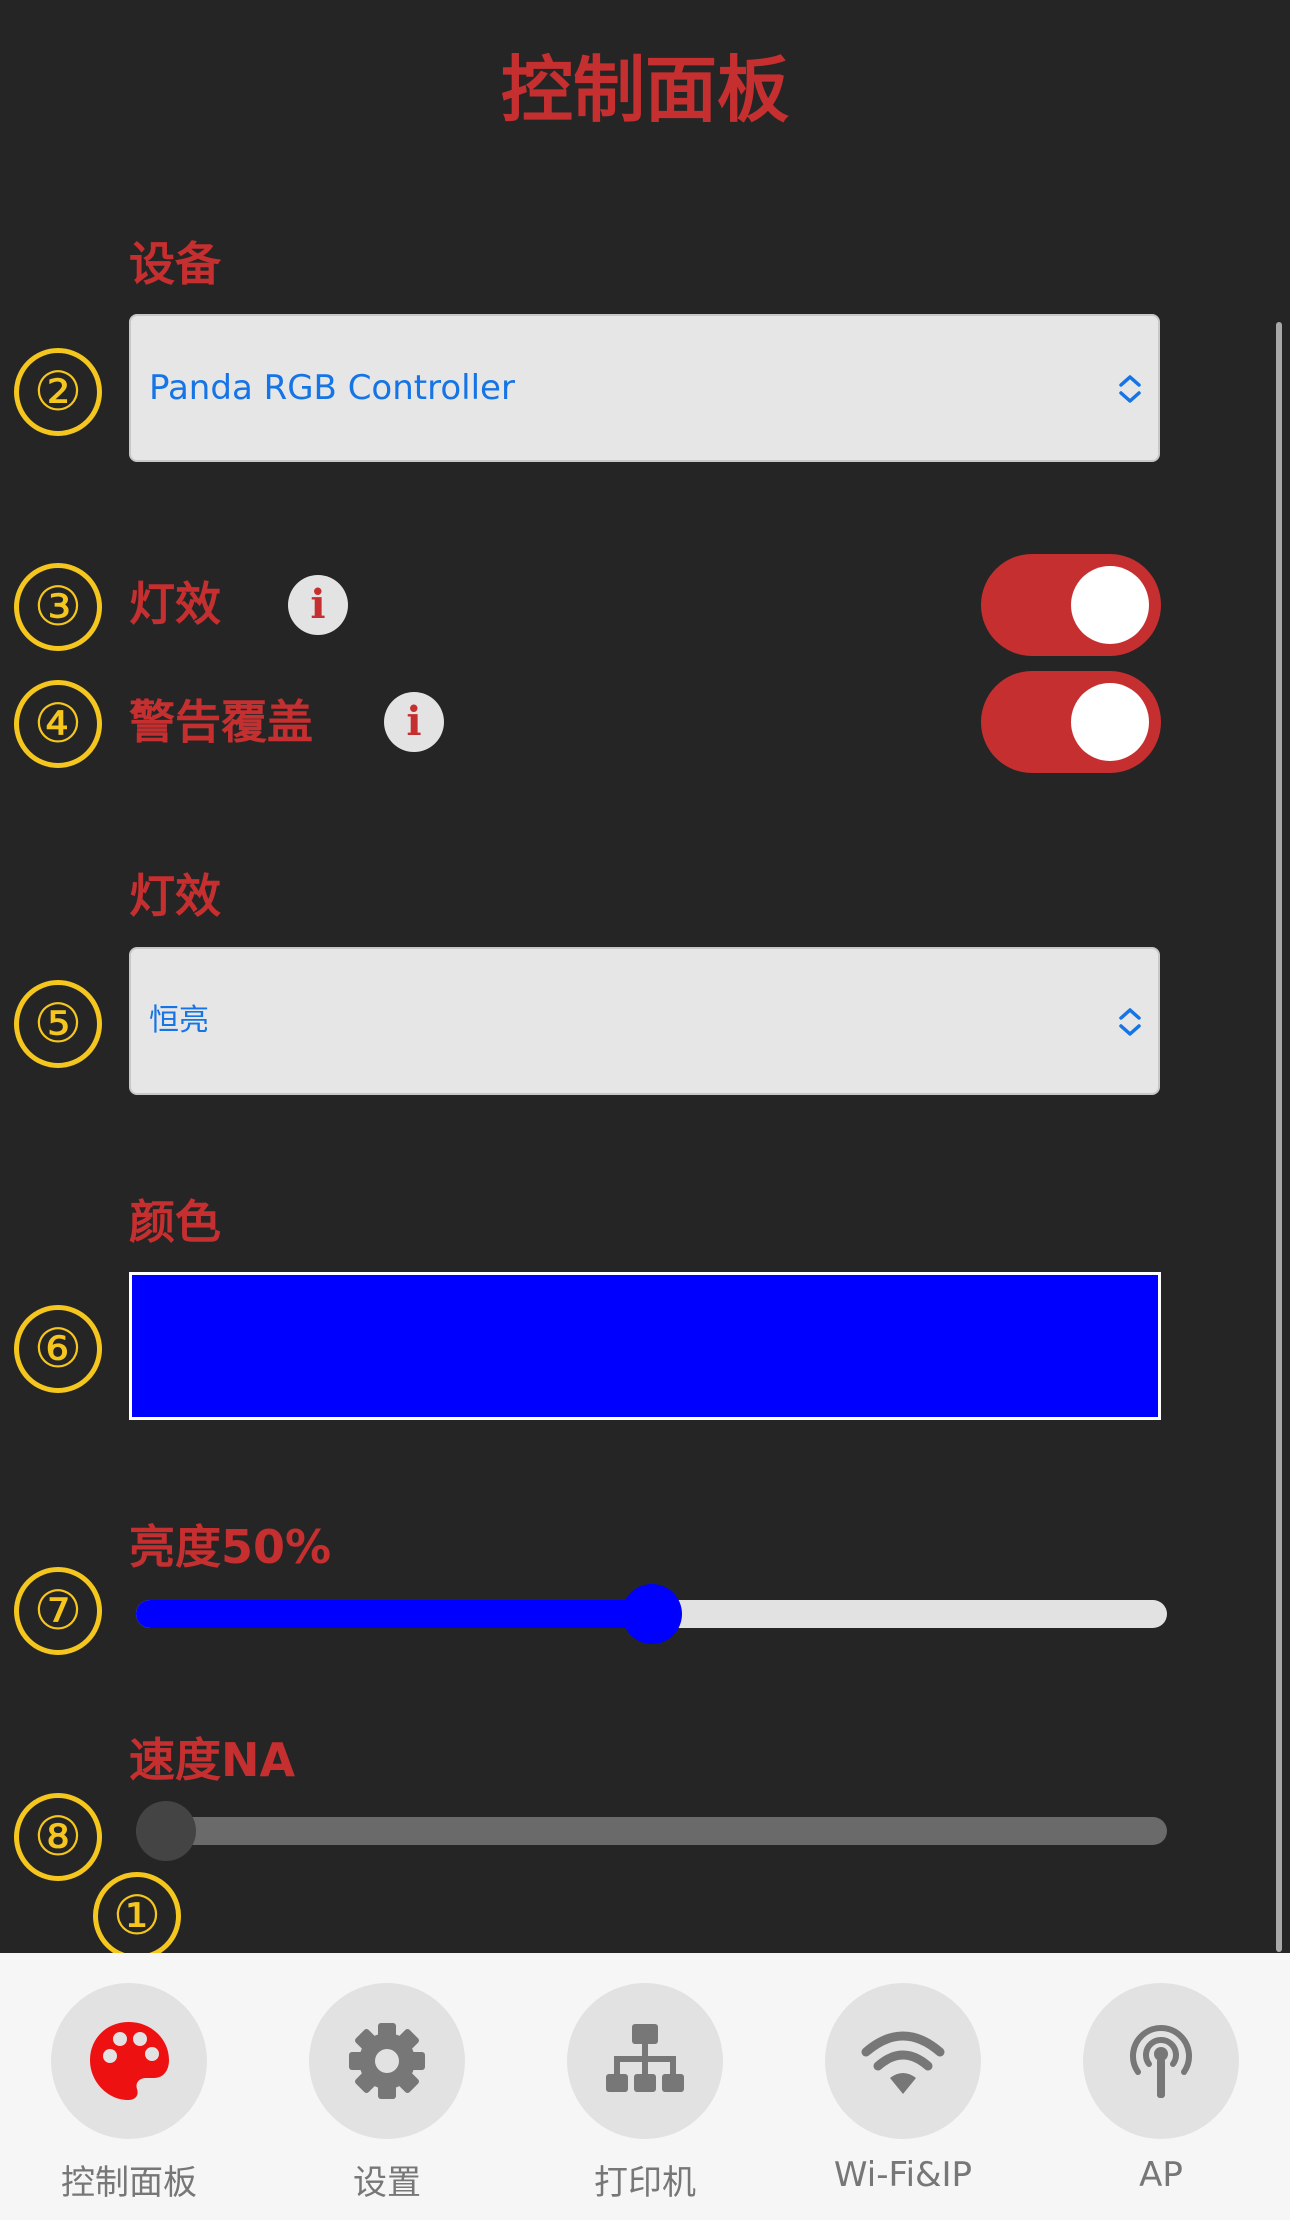 The width and height of the screenshot is (1290, 2220). What do you see at coordinates (179, 1020) in the screenshot?
I see `effect-select-value: 恒亮` at bounding box center [179, 1020].